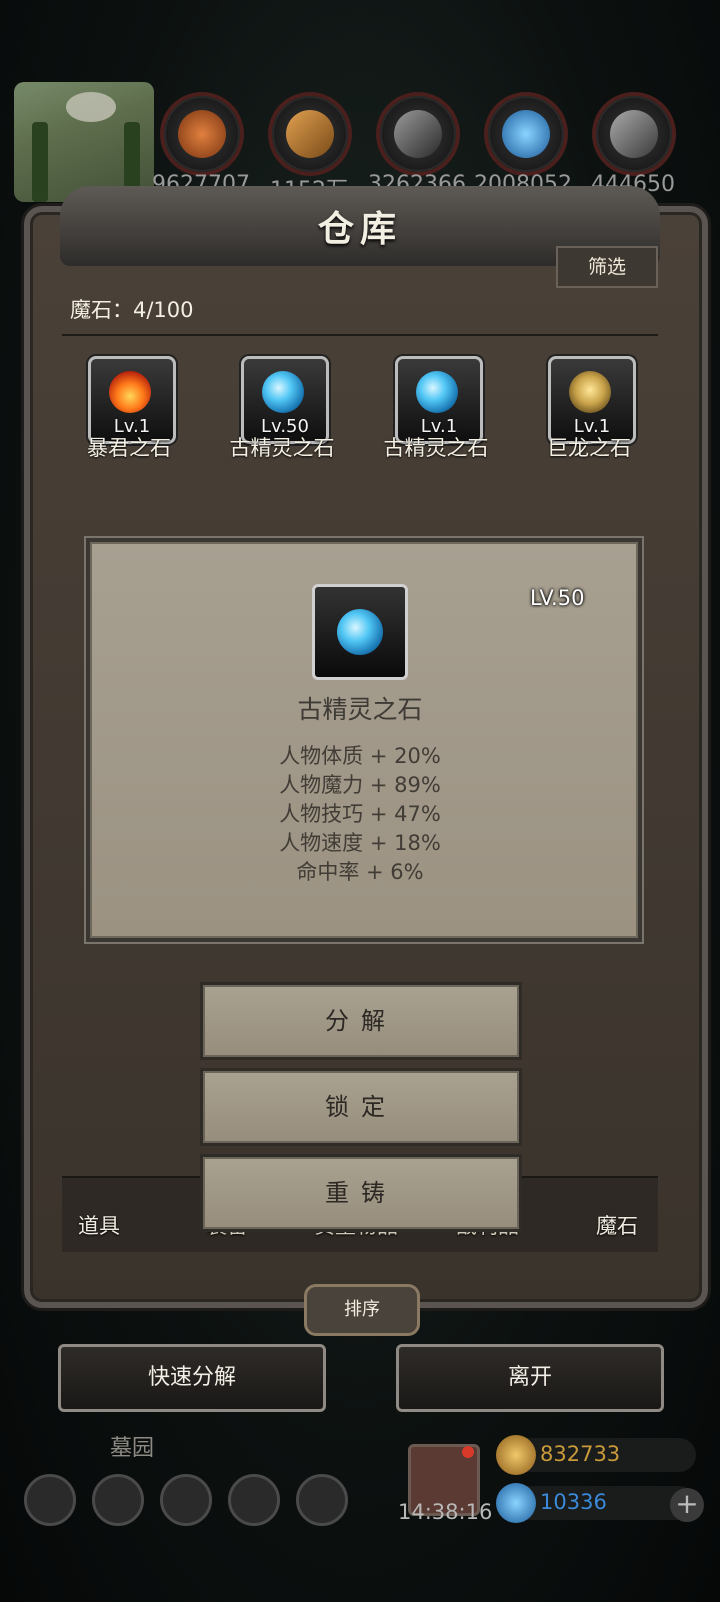  What do you see at coordinates (130, 392) in the screenshot?
I see `fire-gem-icon` at bounding box center [130, 392].